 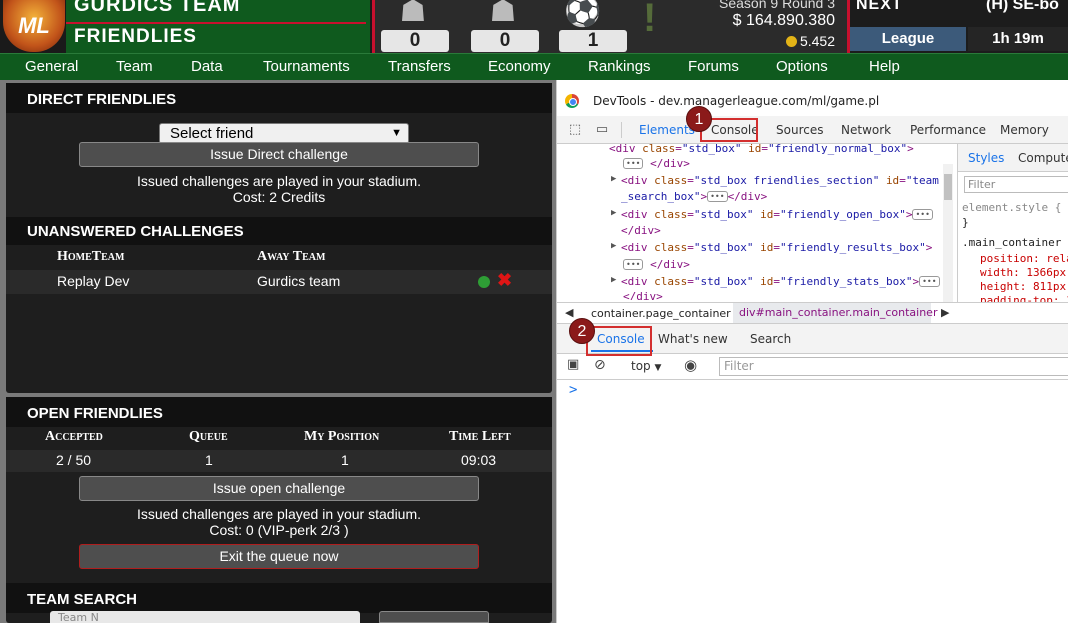 What do you see at coordinates (713, 67) in the screenshot?
I see `menu-forums: Forums` at bounding box center [713, 67].